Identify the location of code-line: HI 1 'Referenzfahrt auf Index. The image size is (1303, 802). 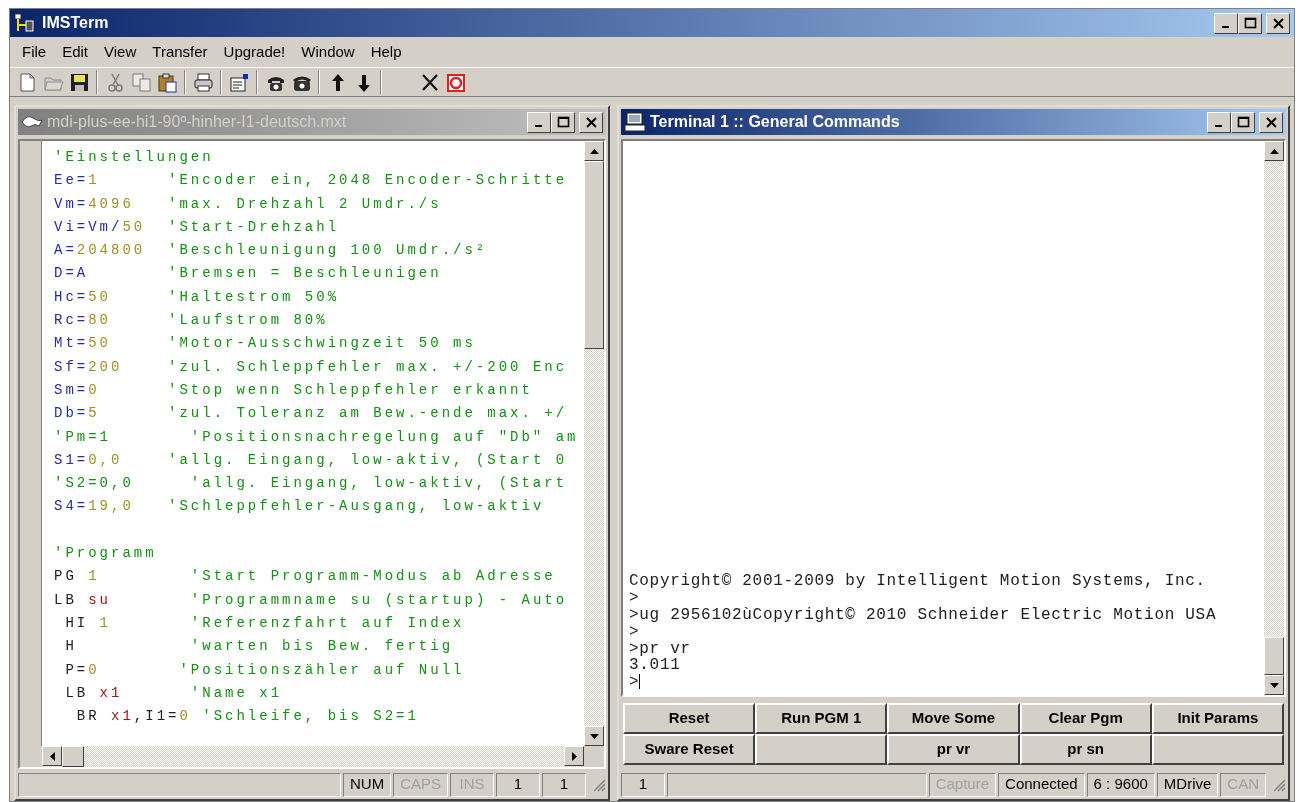
(265, 623).